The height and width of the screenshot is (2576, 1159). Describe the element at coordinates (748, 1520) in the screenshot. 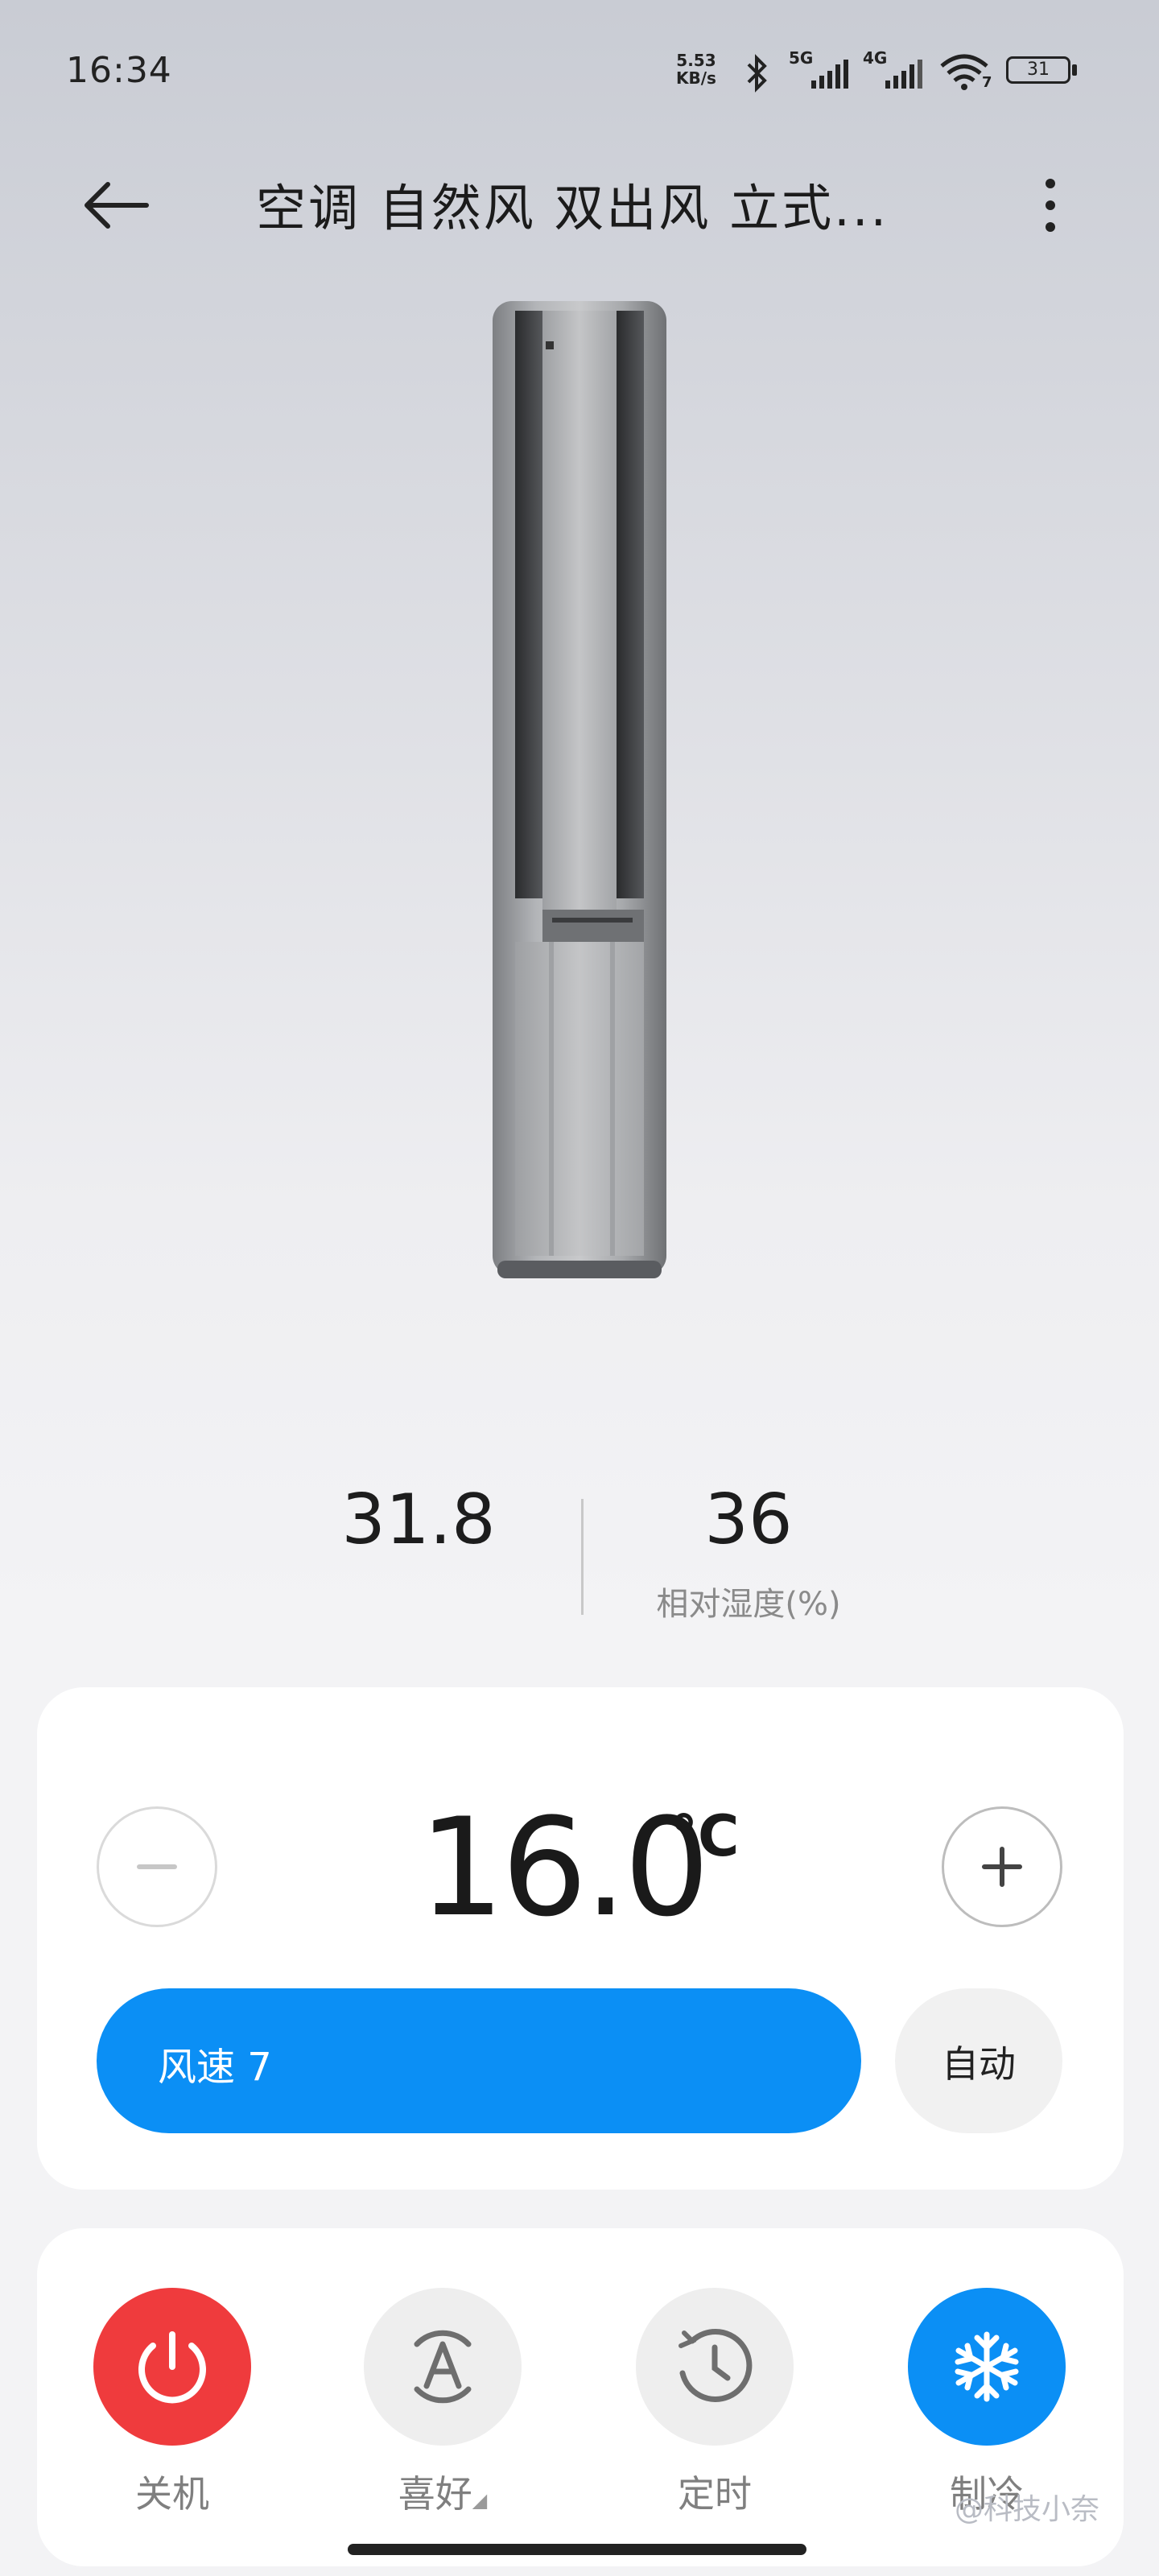

I see `humidity-value: 36` at that location.